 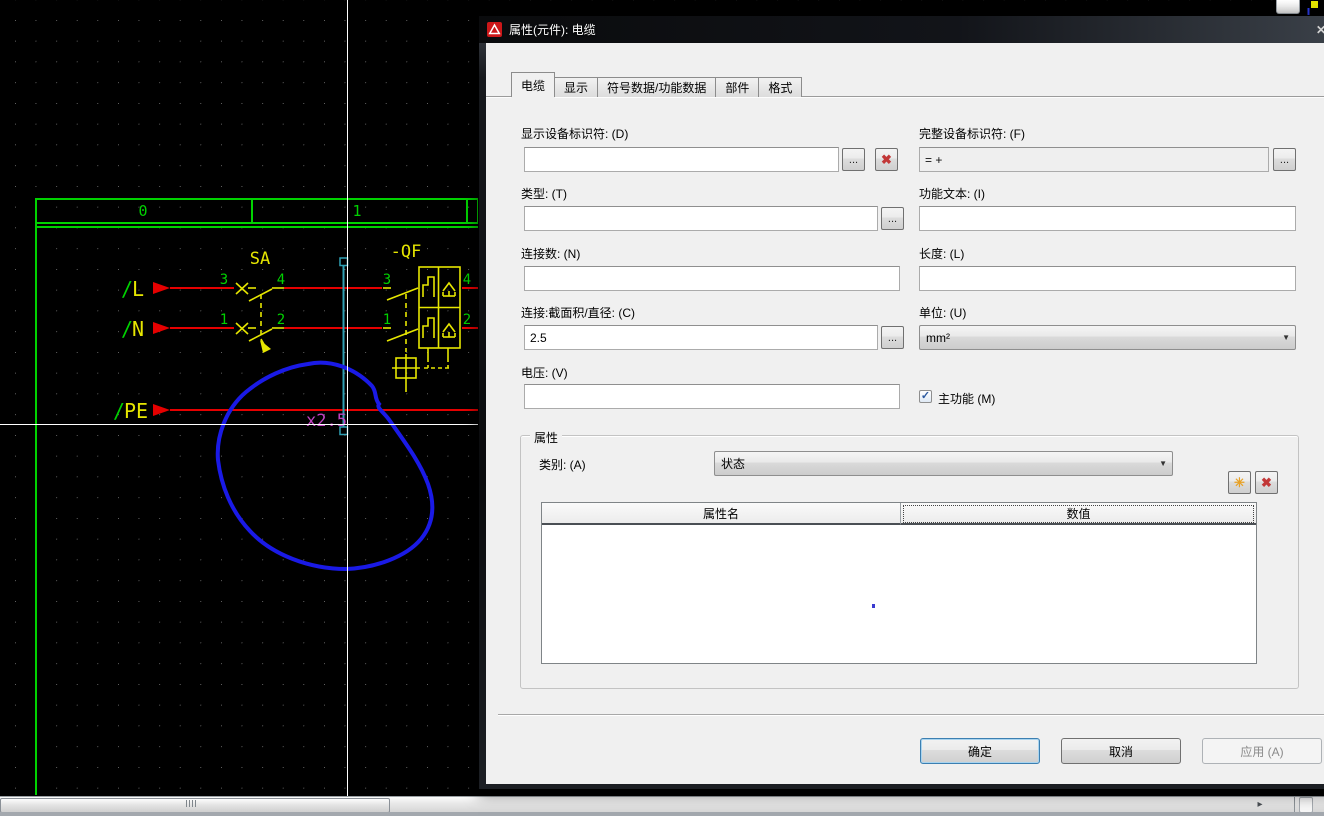 I want to click on ruler-col-1: 1, so click(x=356, y=211).